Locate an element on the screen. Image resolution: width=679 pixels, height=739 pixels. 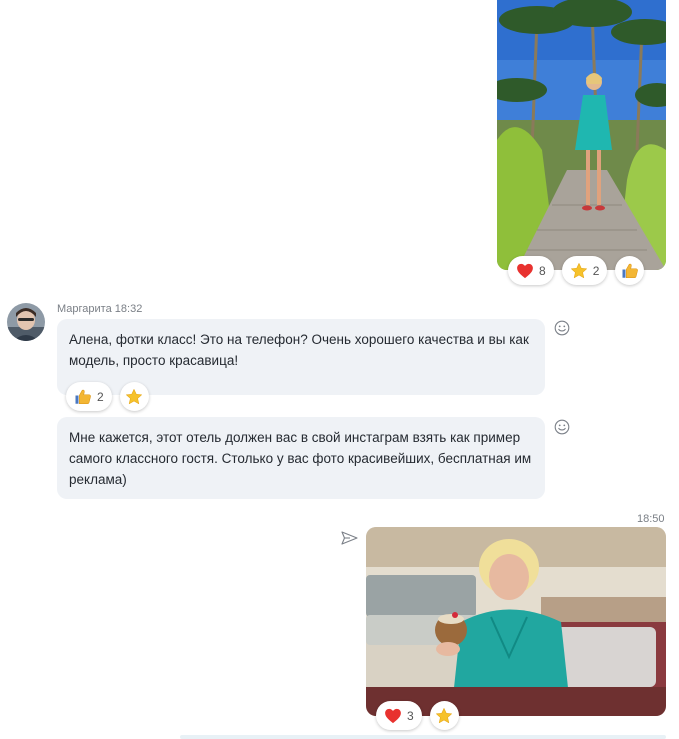
top-photo-reactions: 8 2 is located at coordinates (576, 270).